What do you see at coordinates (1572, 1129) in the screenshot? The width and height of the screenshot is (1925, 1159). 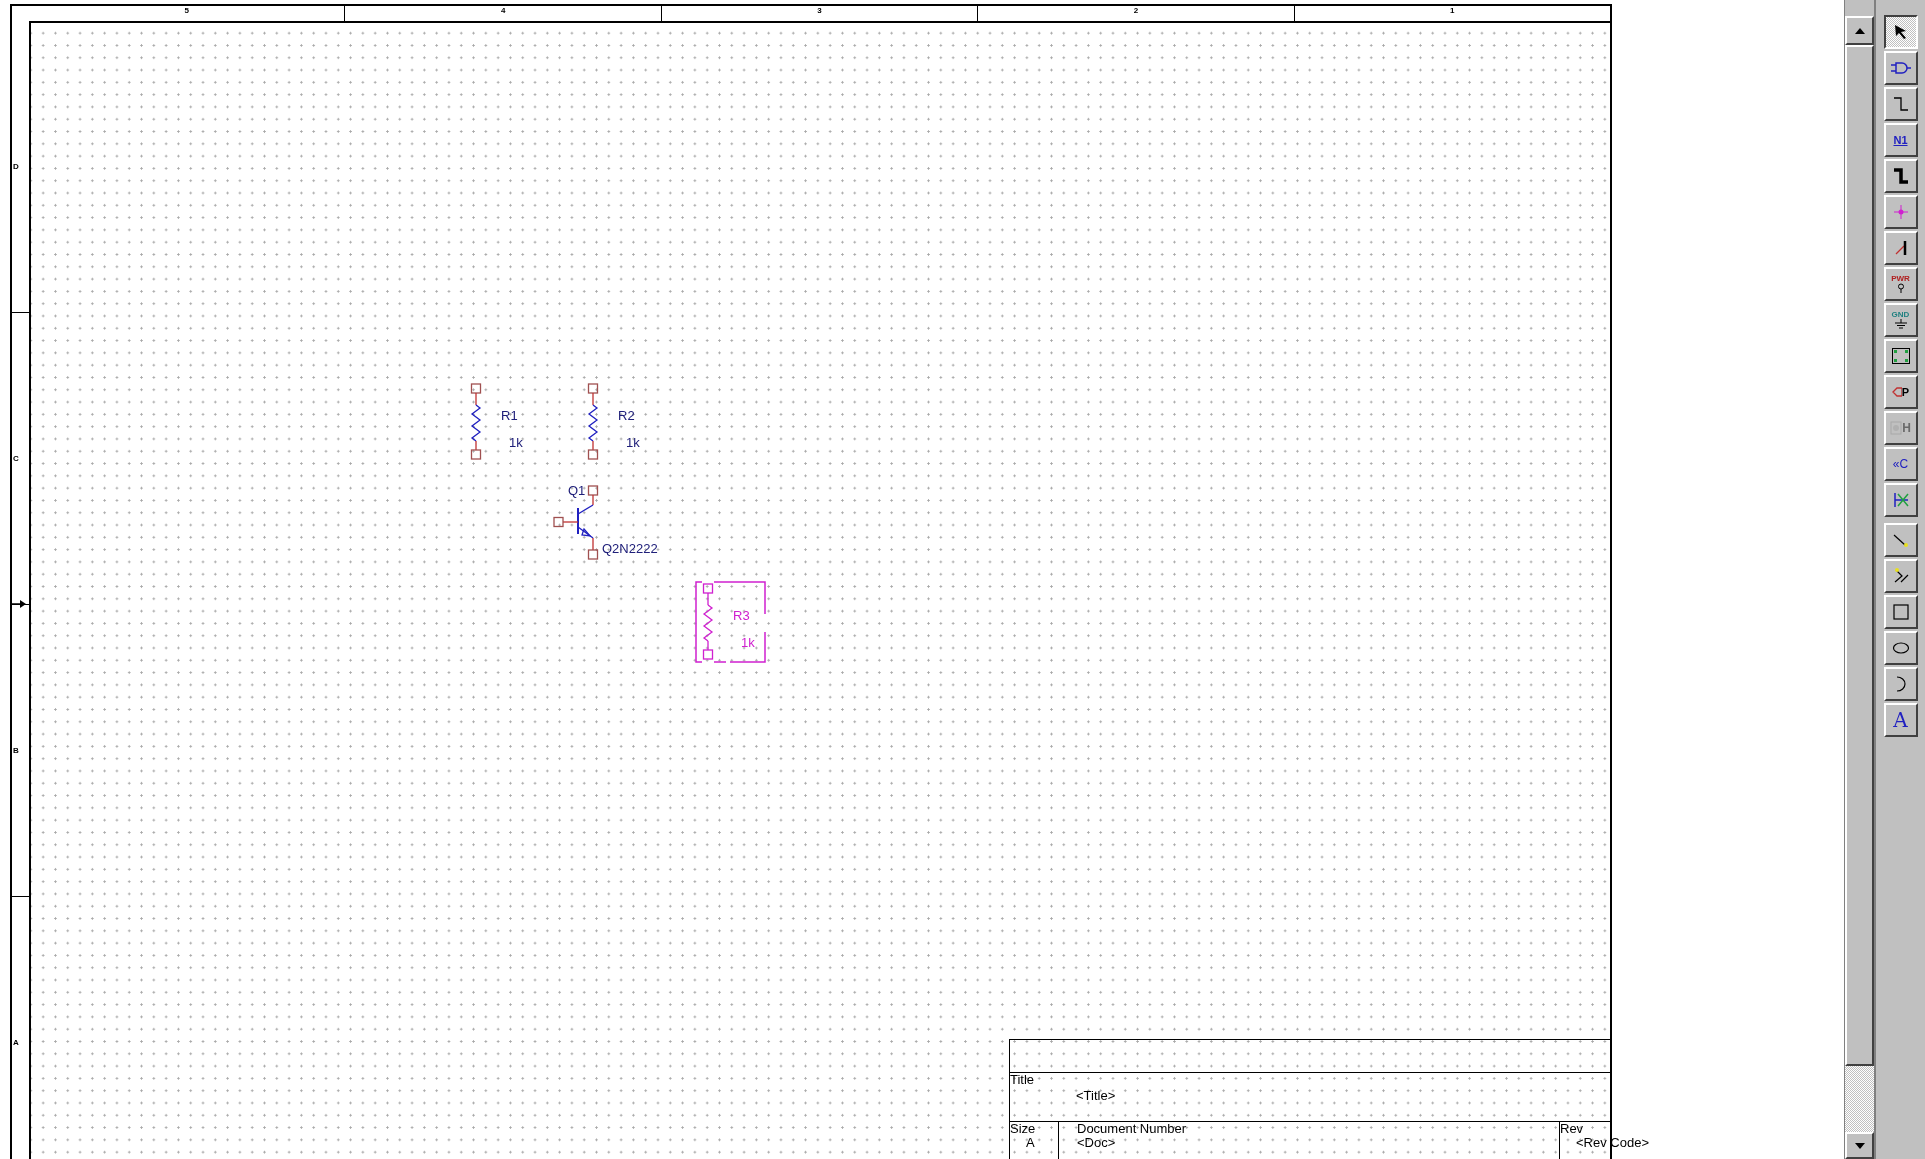 I see `rev-label: Rev` at bounding box center [1572, 1129].